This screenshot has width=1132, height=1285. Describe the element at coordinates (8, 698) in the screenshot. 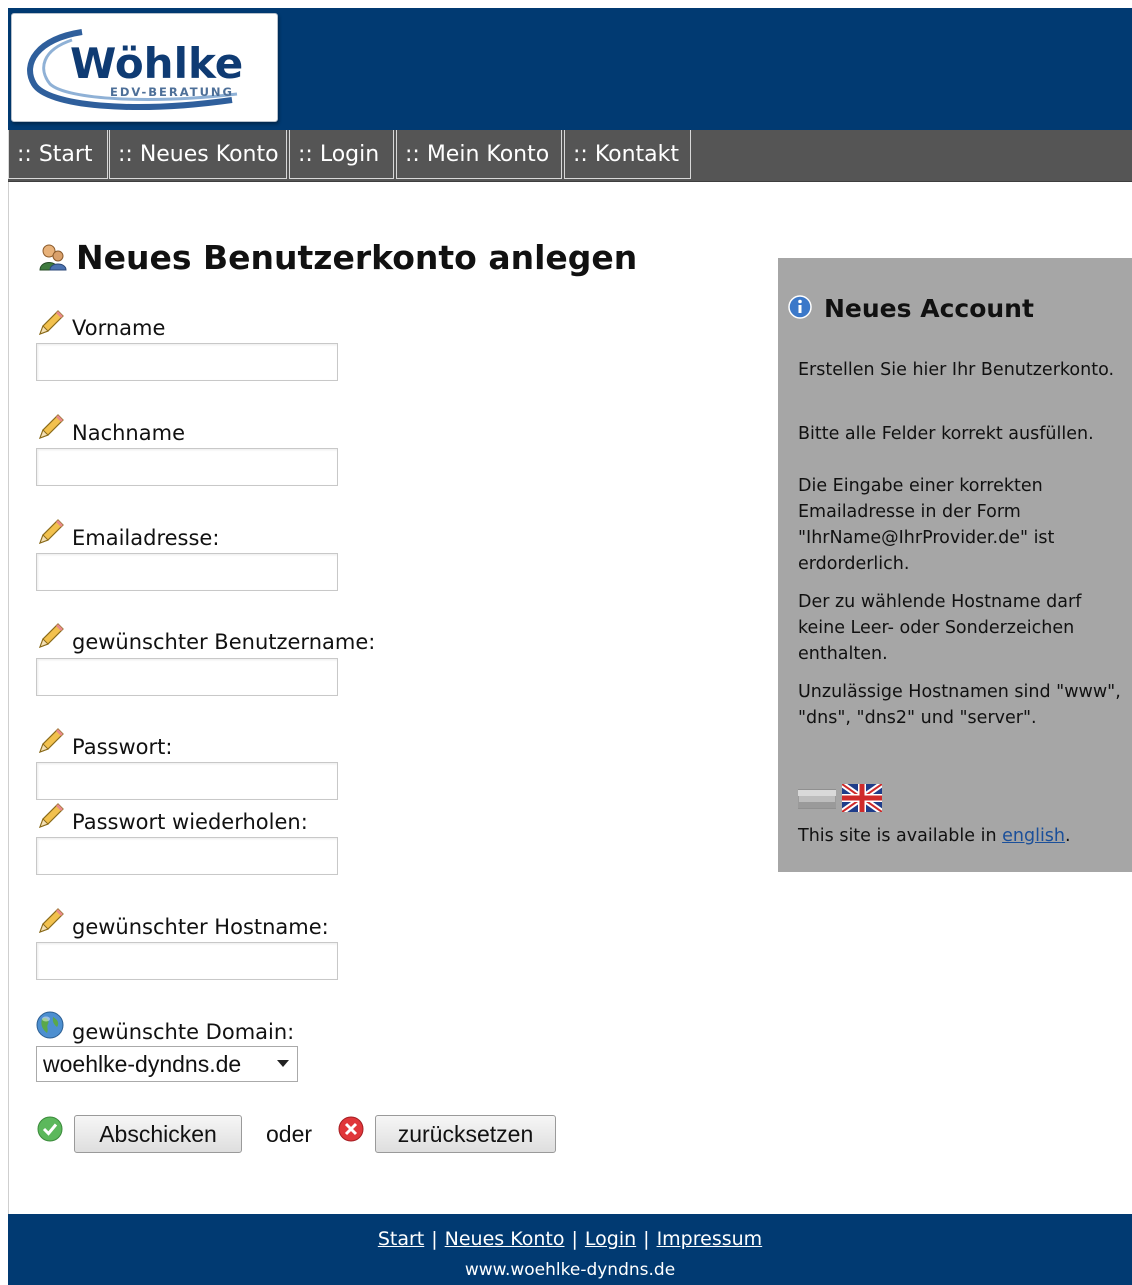

I see `content-border` at that location.